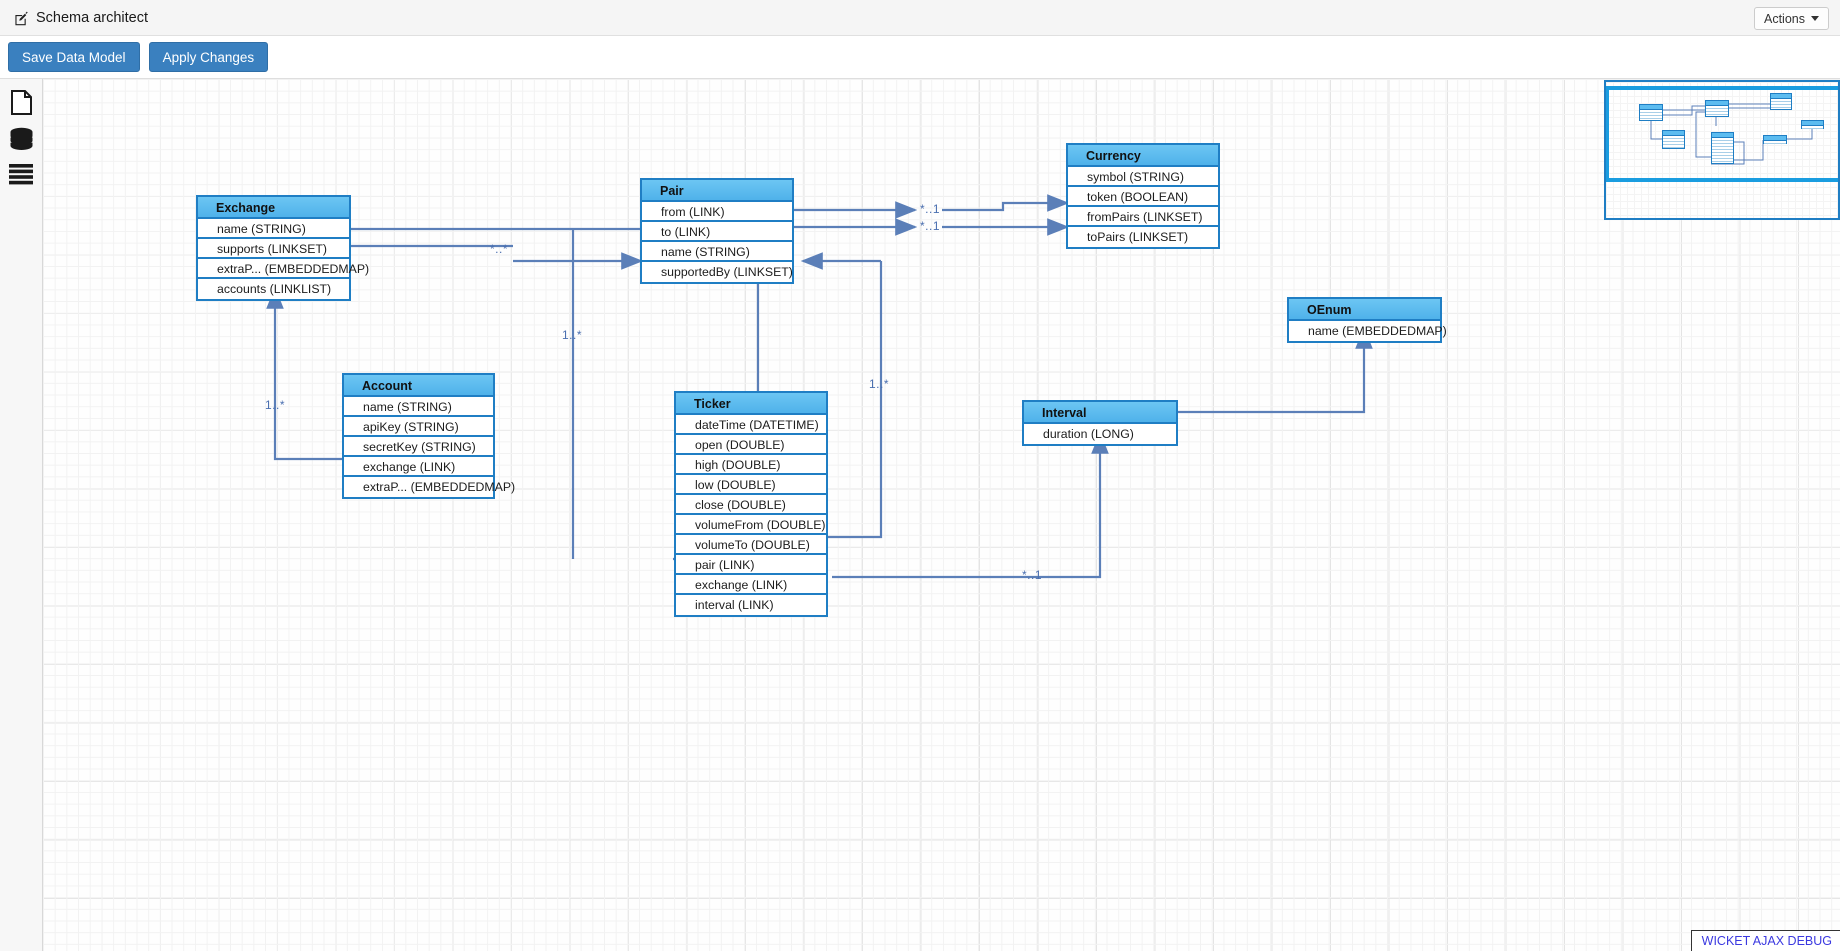 The image size is (1840, 951). I want to click on new-document-tool, so click(21, 105).